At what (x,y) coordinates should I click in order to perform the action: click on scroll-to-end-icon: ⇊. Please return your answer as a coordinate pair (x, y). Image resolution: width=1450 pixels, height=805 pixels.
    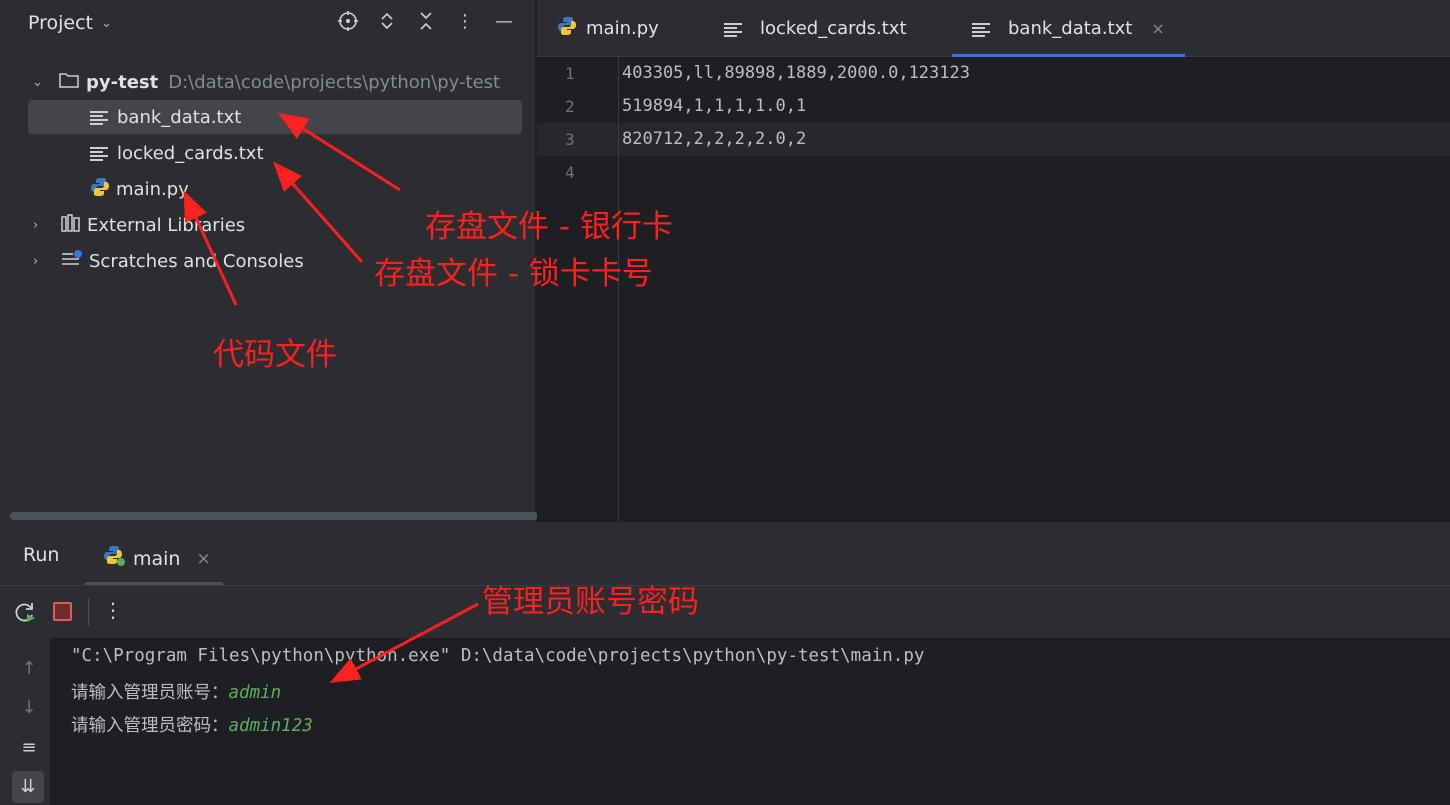
    Looking at the image, I should click on (28, 787).